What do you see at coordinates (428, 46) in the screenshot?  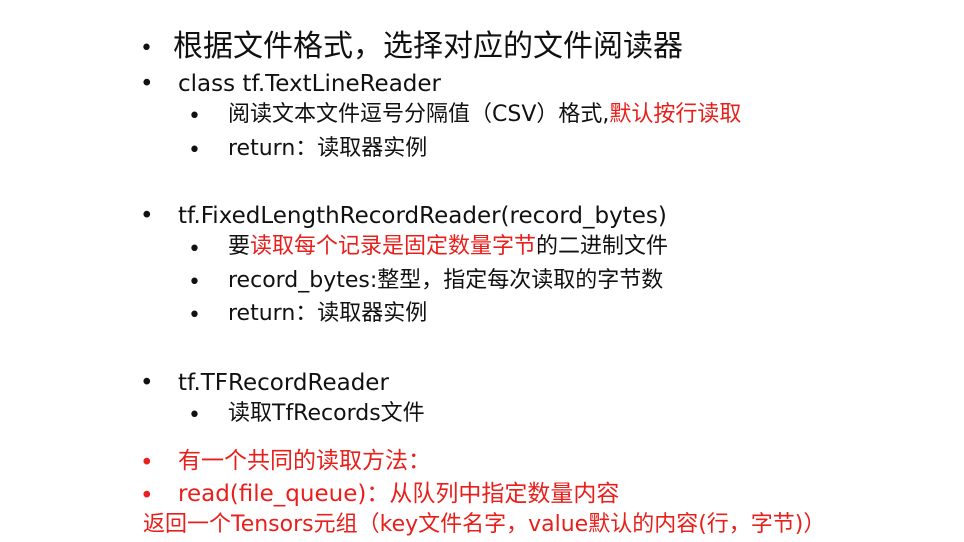 I see `heading: 根据文件格式，选择对应的文件阅读器` at bounding box center [428, 46].